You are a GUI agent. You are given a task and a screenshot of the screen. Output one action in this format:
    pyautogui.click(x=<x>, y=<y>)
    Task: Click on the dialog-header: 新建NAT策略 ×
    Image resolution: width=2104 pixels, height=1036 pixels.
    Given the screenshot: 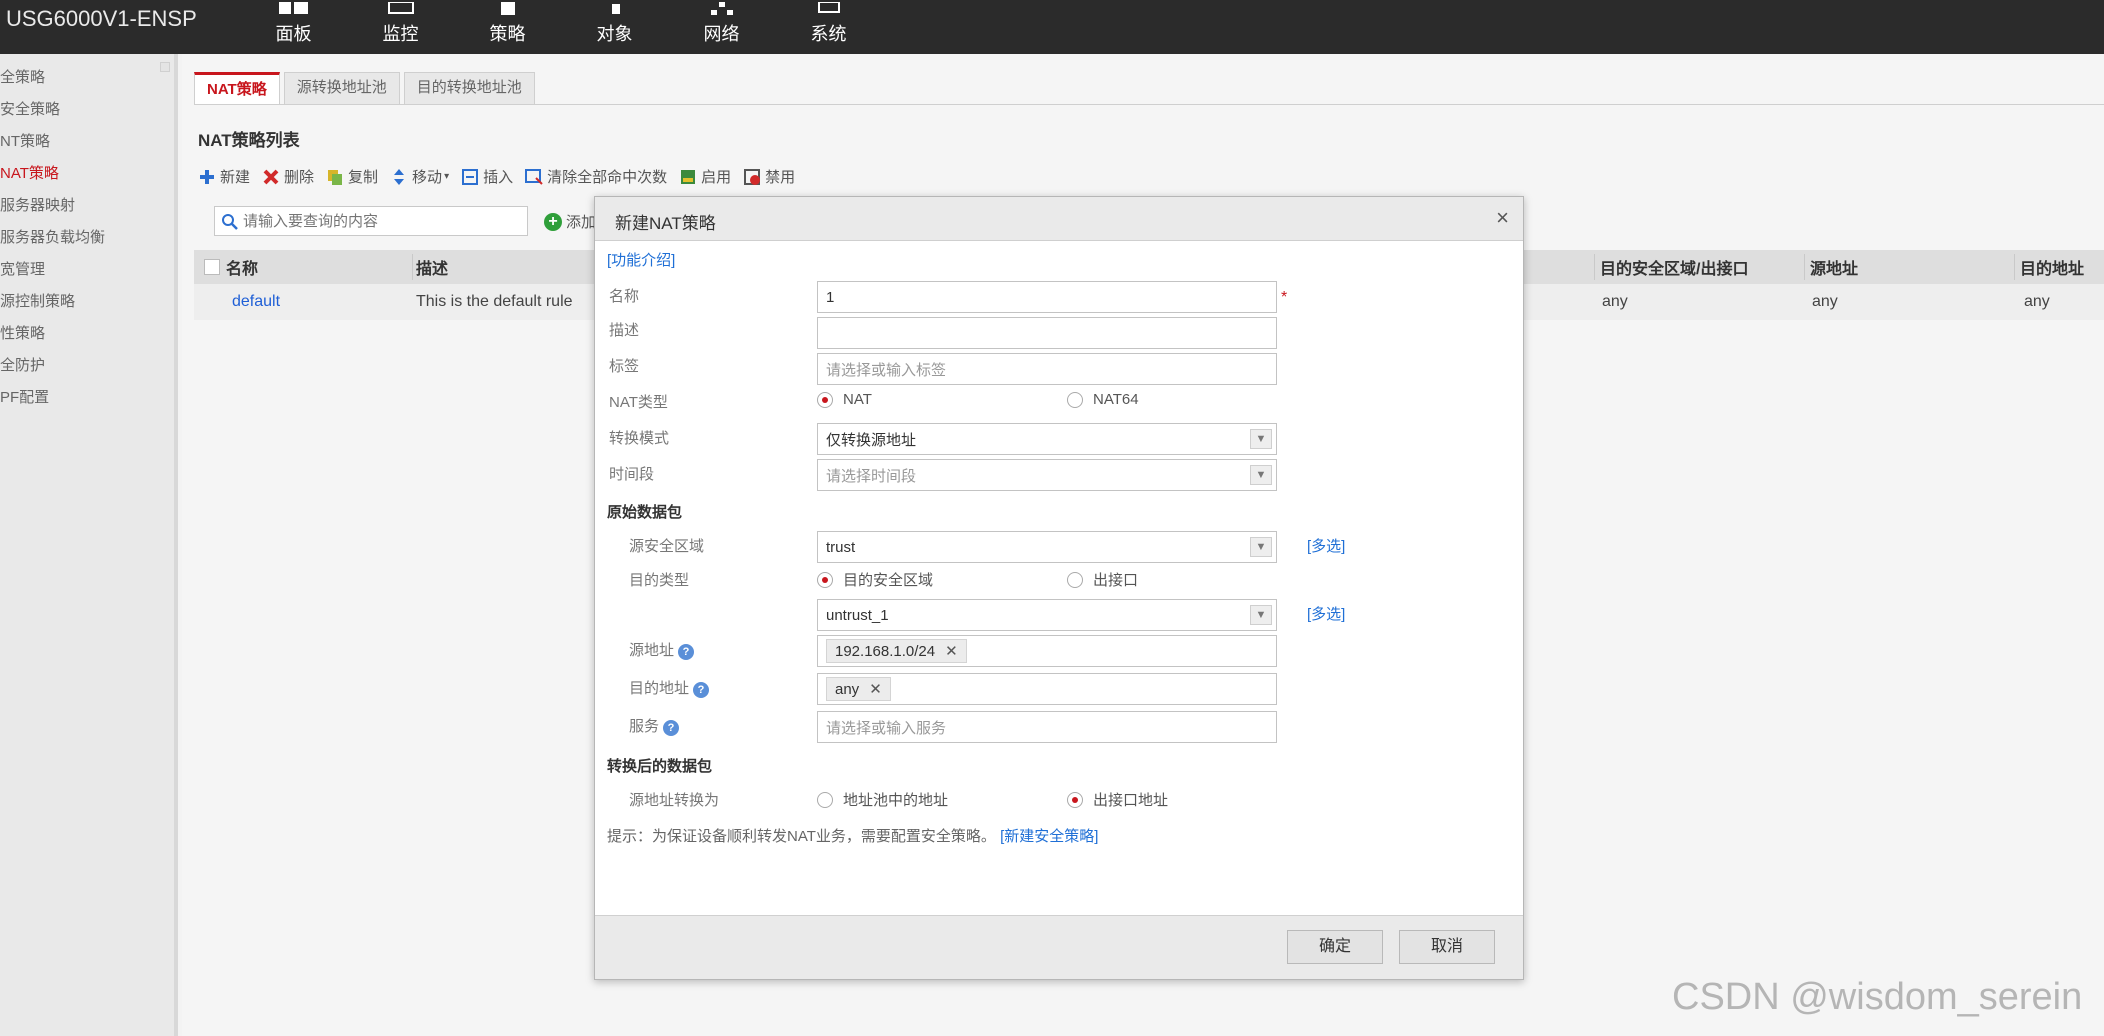 What is the action you would take?
    pyautogui.click(x=1059, y=219)
    